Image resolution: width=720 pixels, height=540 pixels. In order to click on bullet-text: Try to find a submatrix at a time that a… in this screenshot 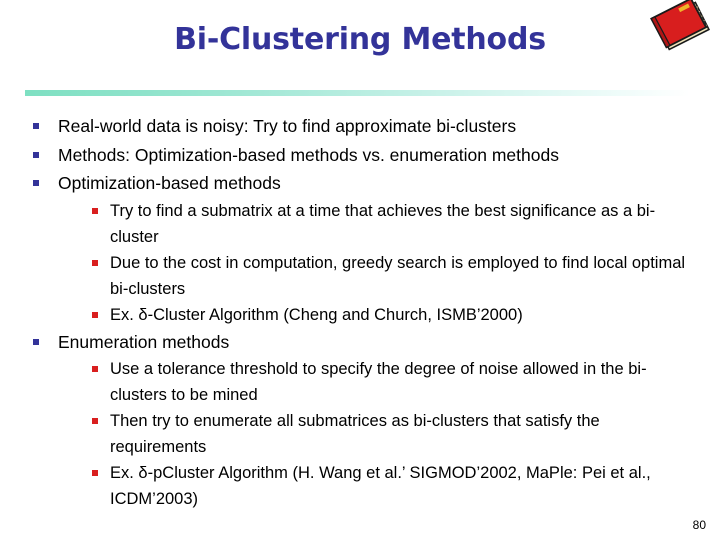, I will do `click(383, 223)`.